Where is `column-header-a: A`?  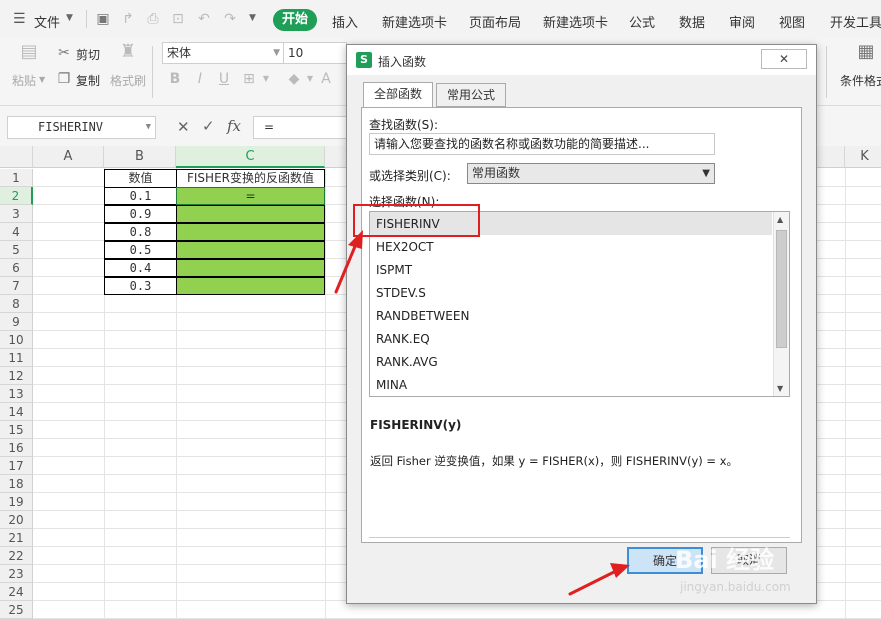 column-header-a: A is located at coordinates (68, 157).